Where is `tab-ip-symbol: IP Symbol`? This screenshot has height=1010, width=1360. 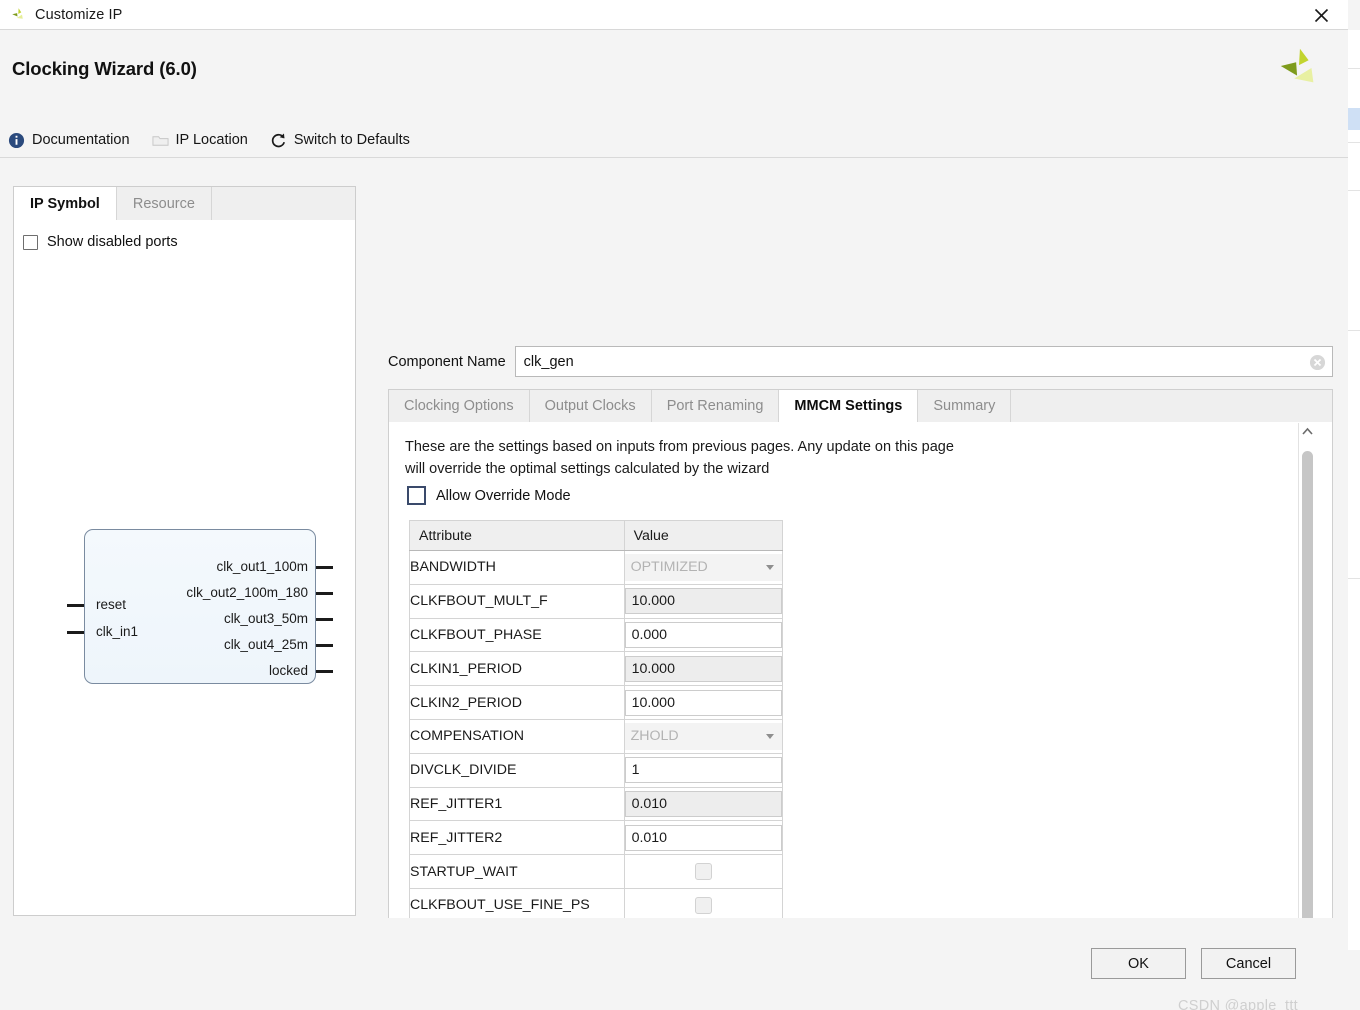 tab-ip-symbol: IP Symbol is located at coordinates (65, 204).